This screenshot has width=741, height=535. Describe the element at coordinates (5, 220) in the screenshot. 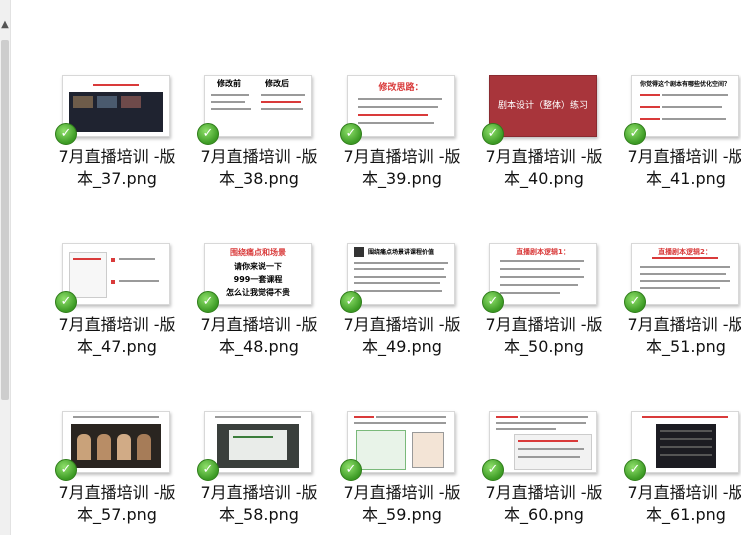

I see `scrollbar-thumb` at that location.